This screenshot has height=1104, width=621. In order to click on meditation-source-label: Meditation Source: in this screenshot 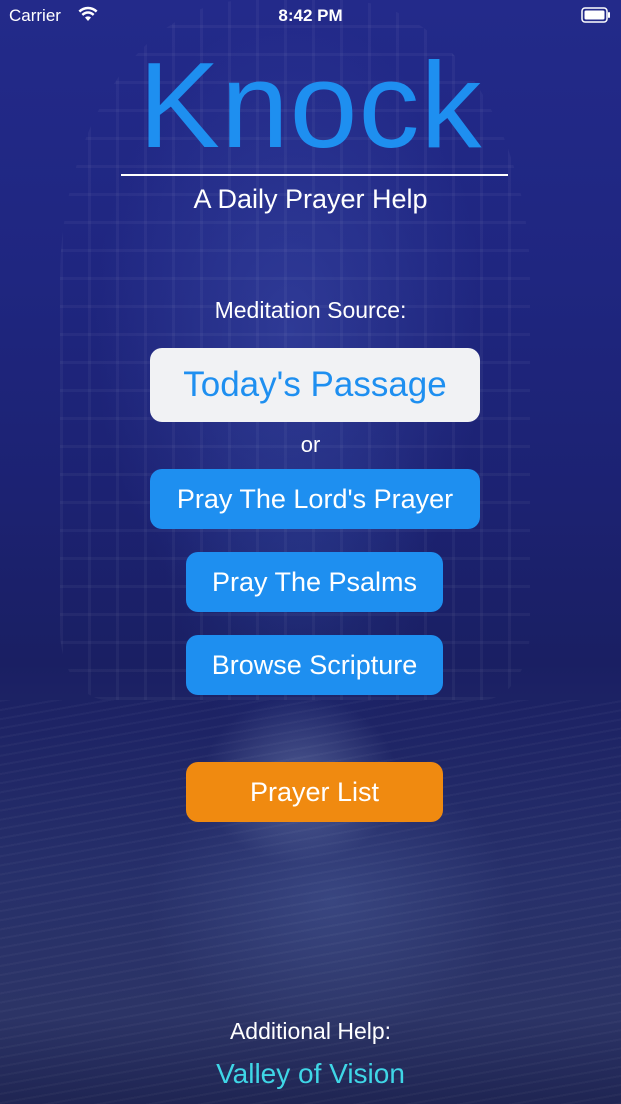, I will do `click(310, 310)`.